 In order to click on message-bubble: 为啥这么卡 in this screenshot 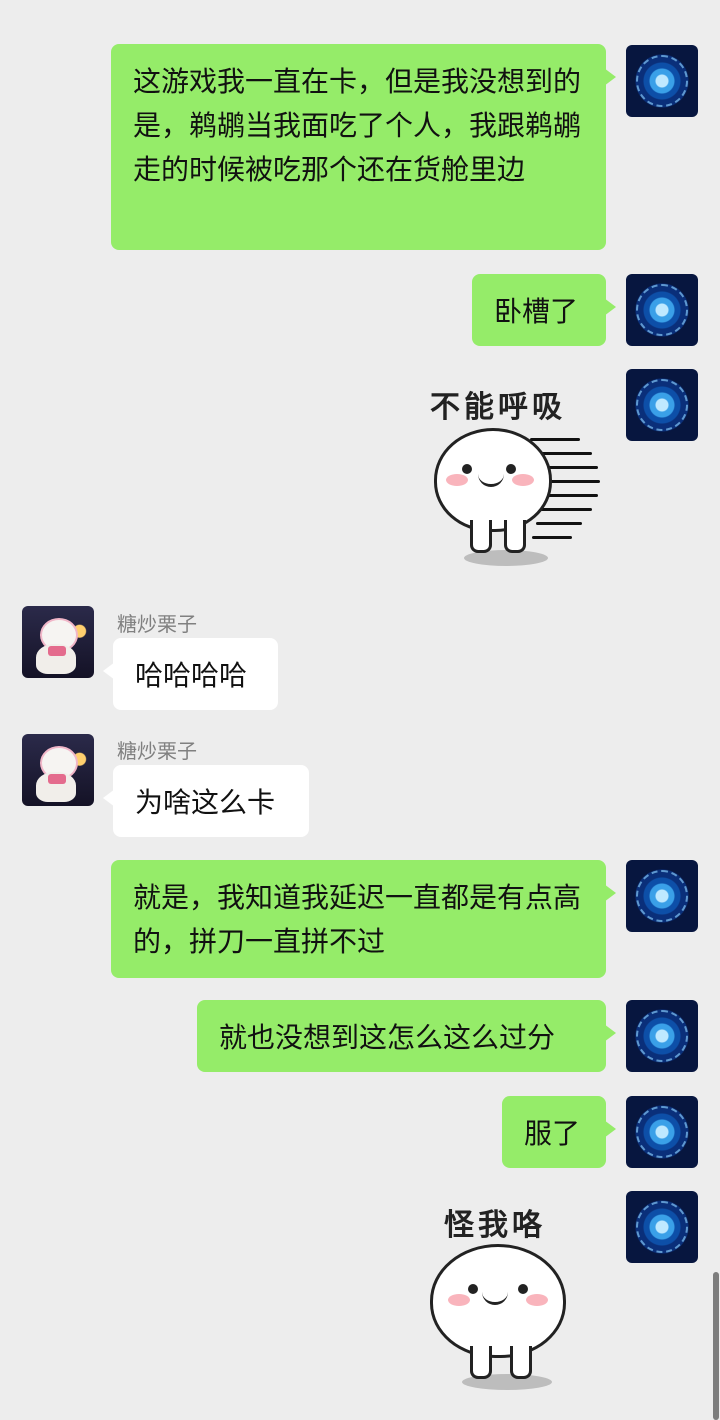, I will do `click(206, 801)`.